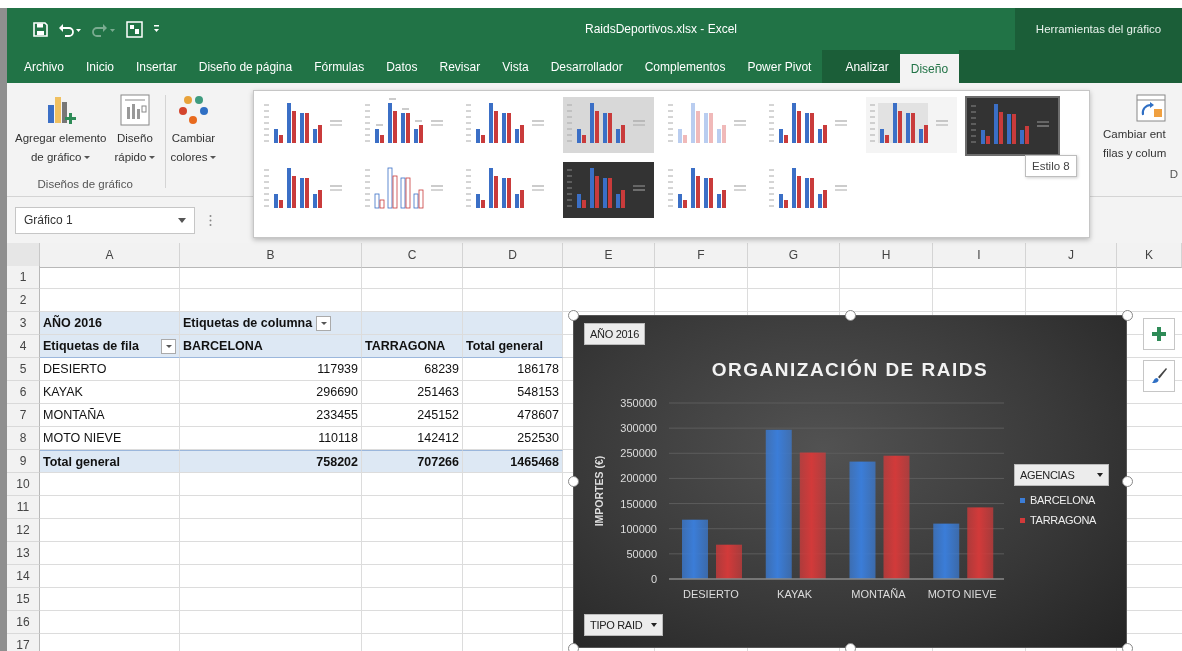  What do you see at coordinates (23, 300) in the screenshot?
I see `row-number: 2` at bounding box center [23, 300].